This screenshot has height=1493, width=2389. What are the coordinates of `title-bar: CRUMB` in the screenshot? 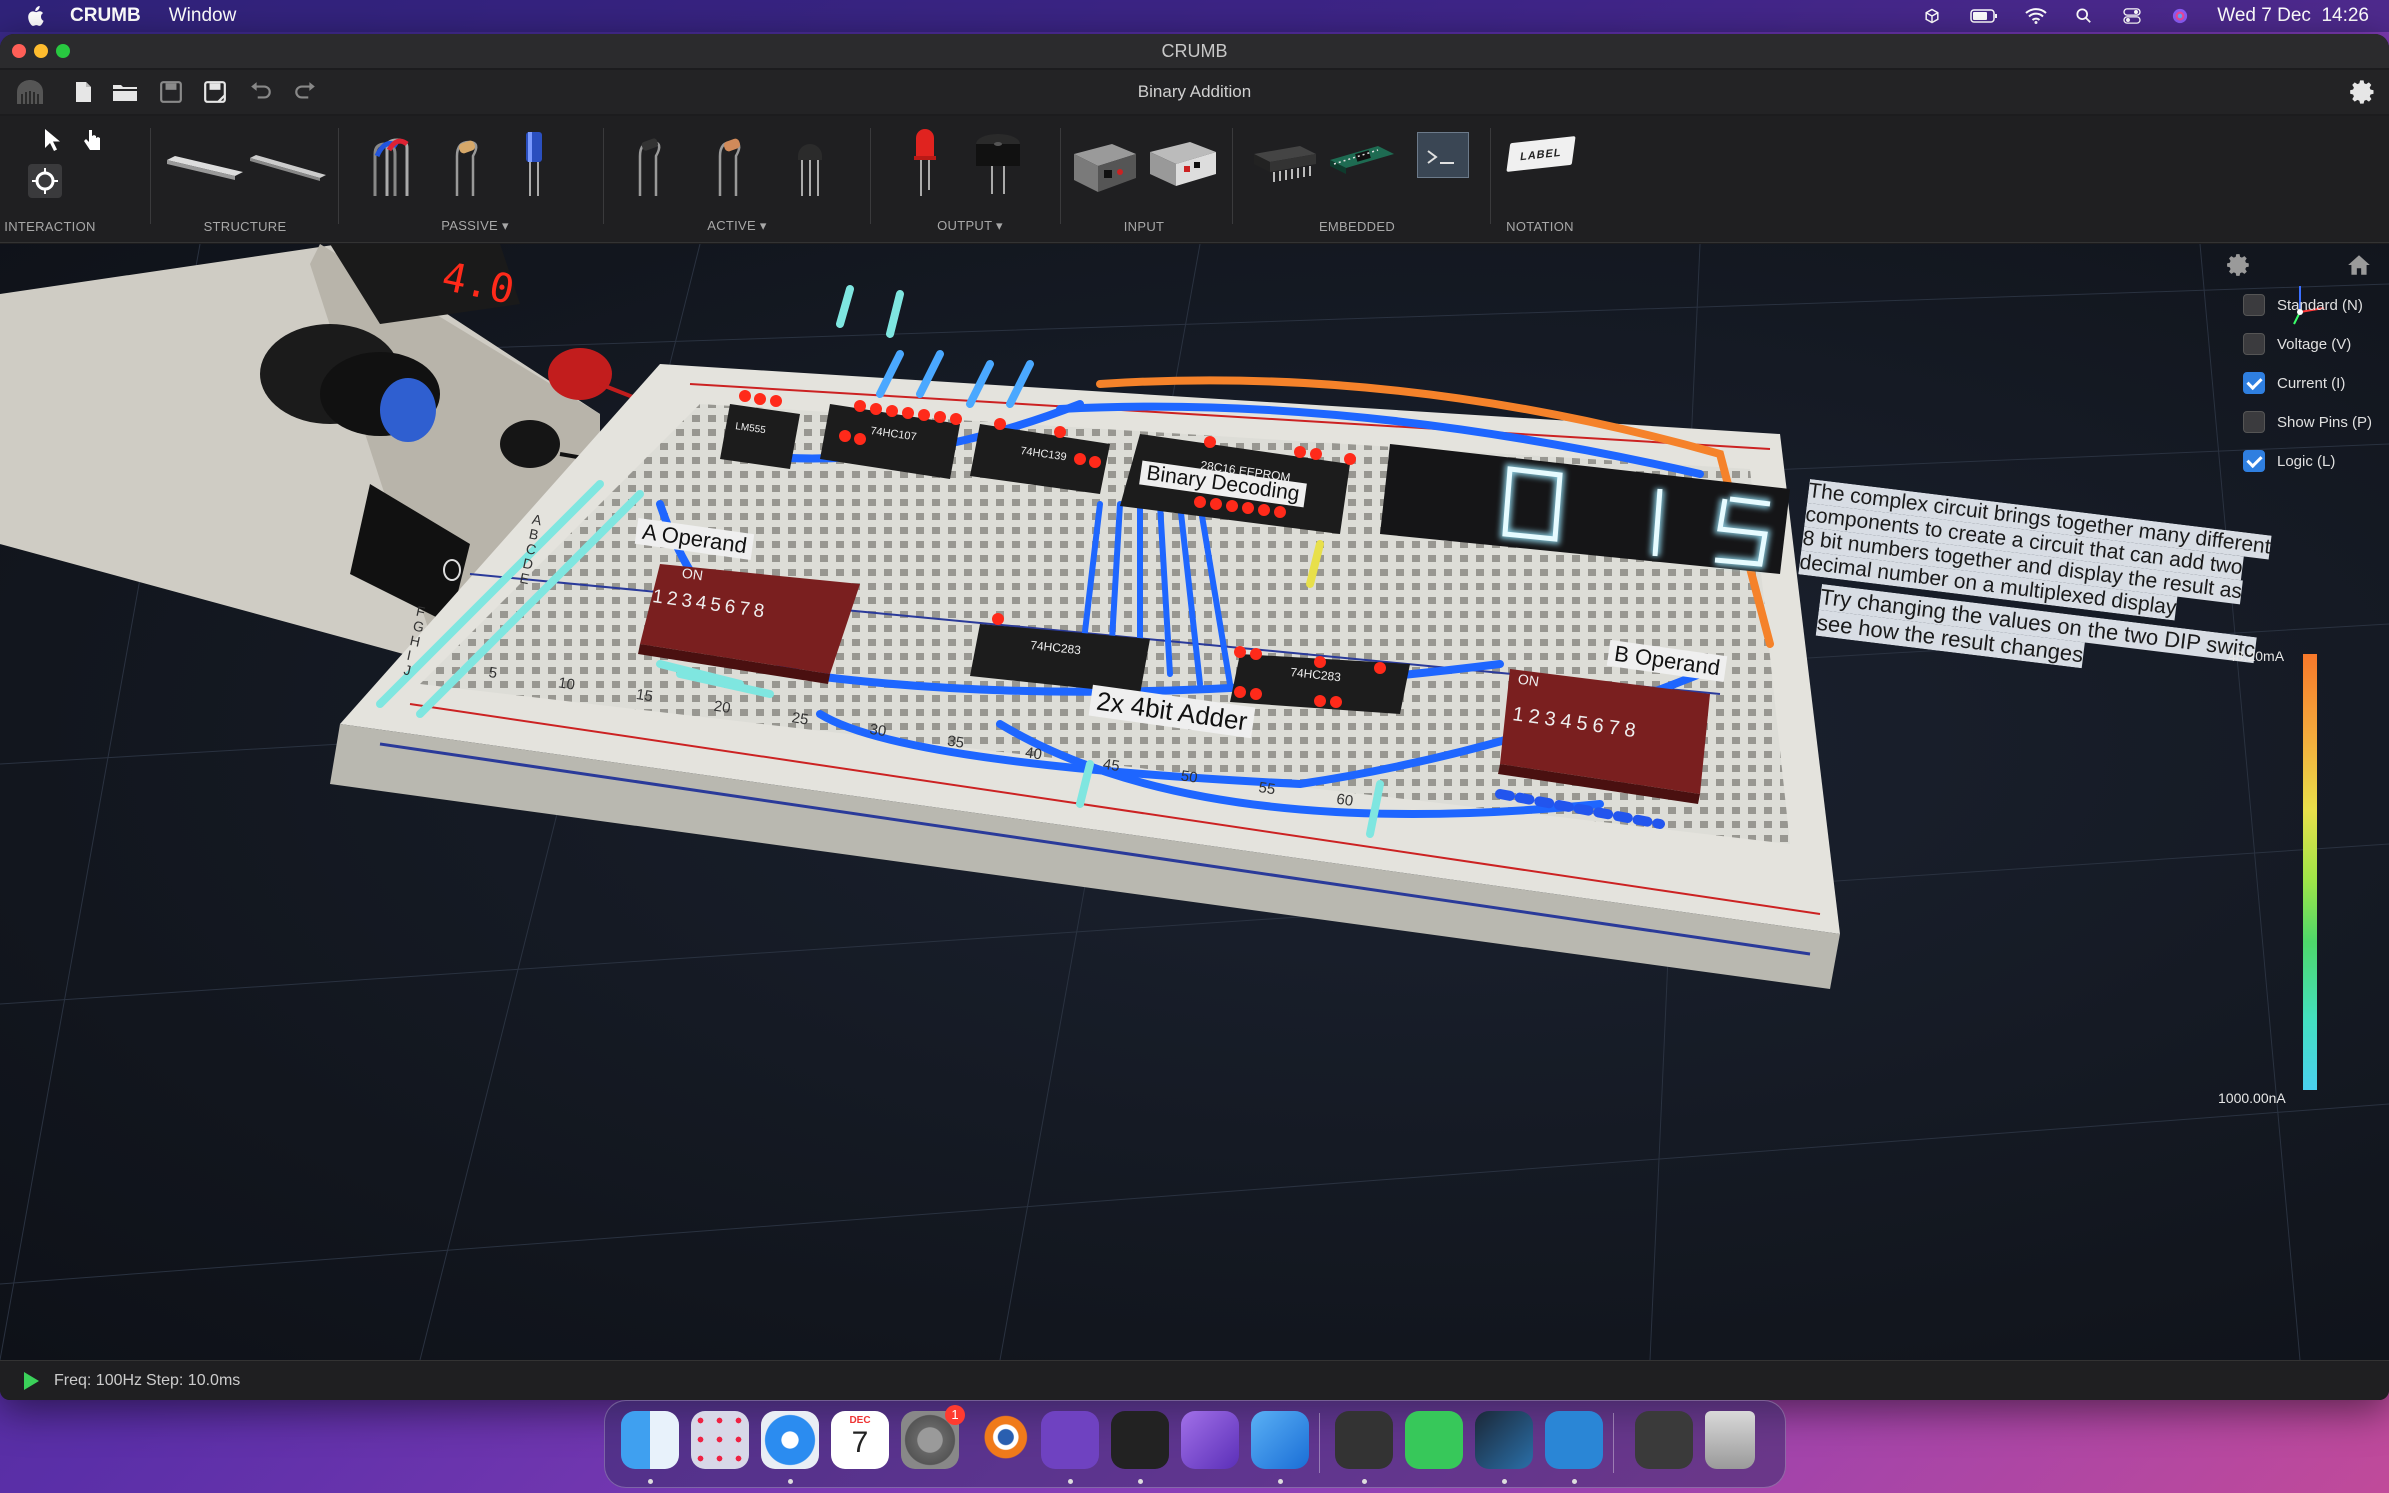 It's located at (1194, 51).